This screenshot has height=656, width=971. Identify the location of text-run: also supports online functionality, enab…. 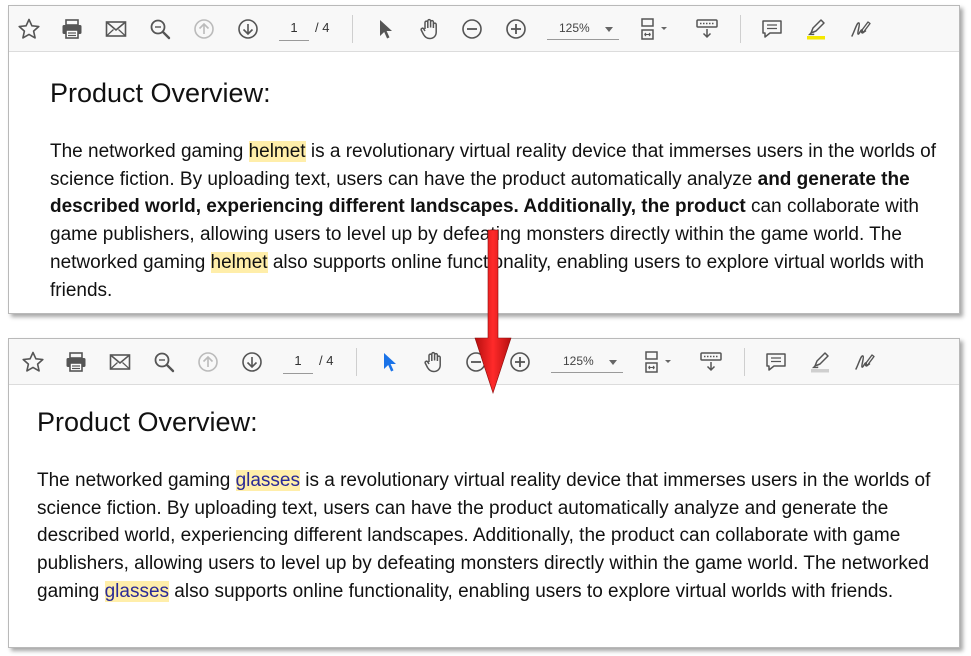
(531, 591).